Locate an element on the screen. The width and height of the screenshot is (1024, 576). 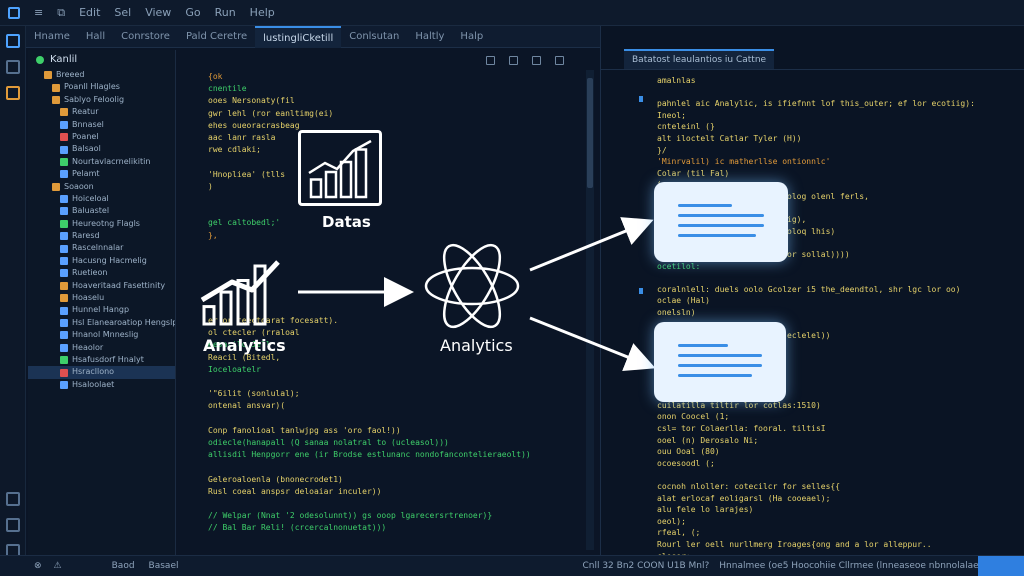
menu-item: Edit is located at coordinates (89, 12).